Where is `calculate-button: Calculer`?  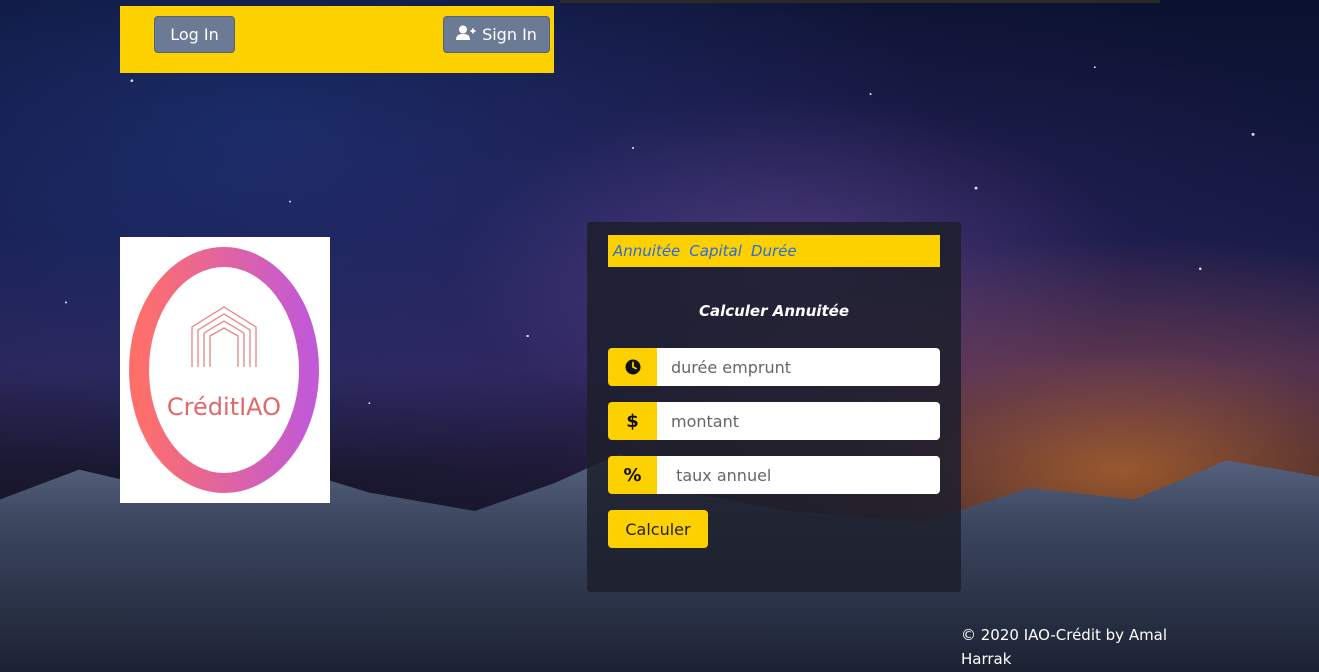 calculate-button: Calculer is located at coordinates (658, 529).